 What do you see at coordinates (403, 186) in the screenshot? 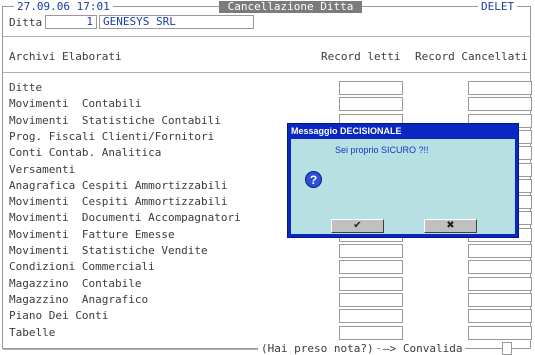
I see `dialog-body: Sei proprio SICURO ?!! ? ✔ ✖` at bounding box center [403, 186].